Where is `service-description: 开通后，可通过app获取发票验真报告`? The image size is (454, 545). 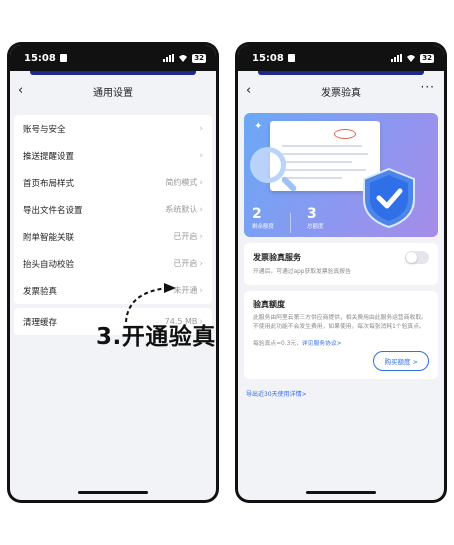 service-description: 开通后，可通过app获取发票验真报告 is located at coordinates (302, 272).